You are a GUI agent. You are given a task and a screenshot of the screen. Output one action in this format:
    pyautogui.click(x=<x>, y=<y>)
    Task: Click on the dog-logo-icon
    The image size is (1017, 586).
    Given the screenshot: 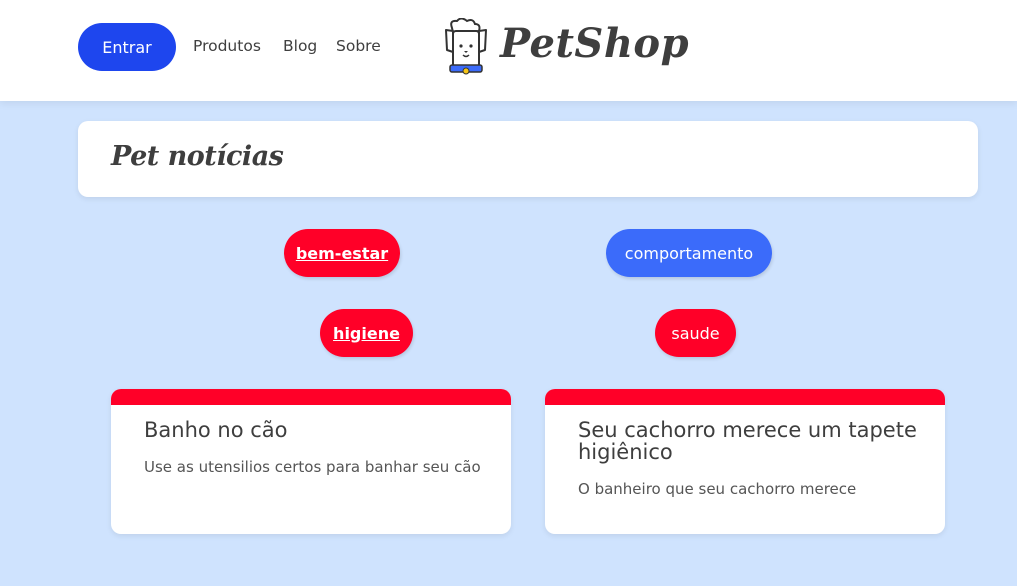 What is the action you would take?
    pyautogui.click(x=466, y=47)
    